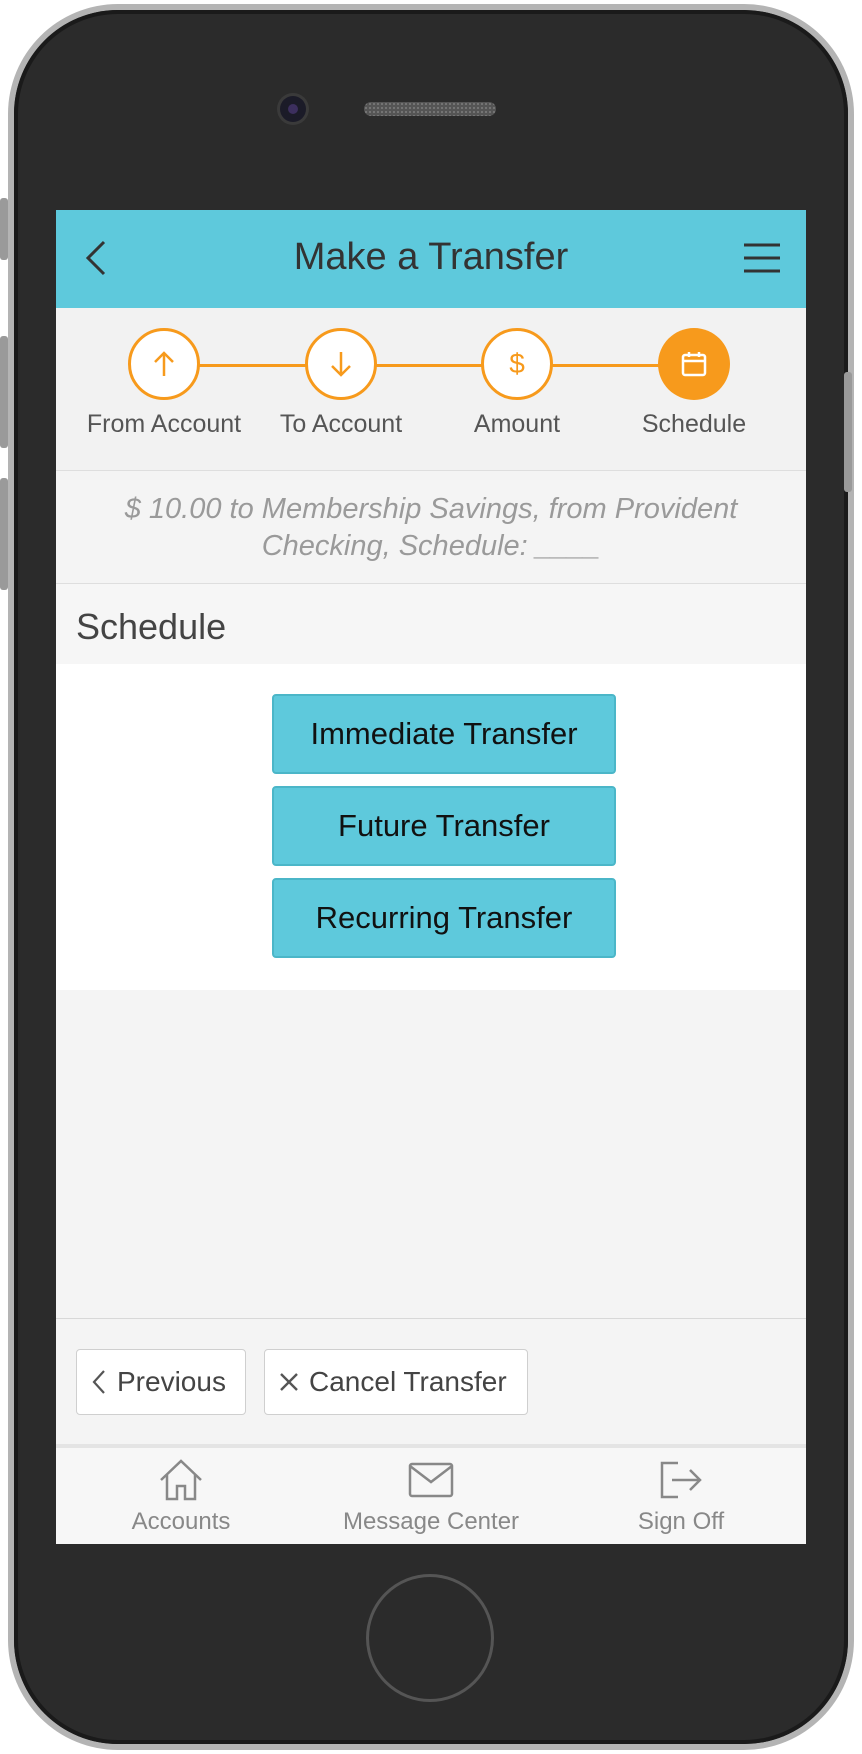  What do you see at coordinates (181, 1521) in the screenshot?
I see `tab-label: Accounts` at bounding box center [181, 1521].